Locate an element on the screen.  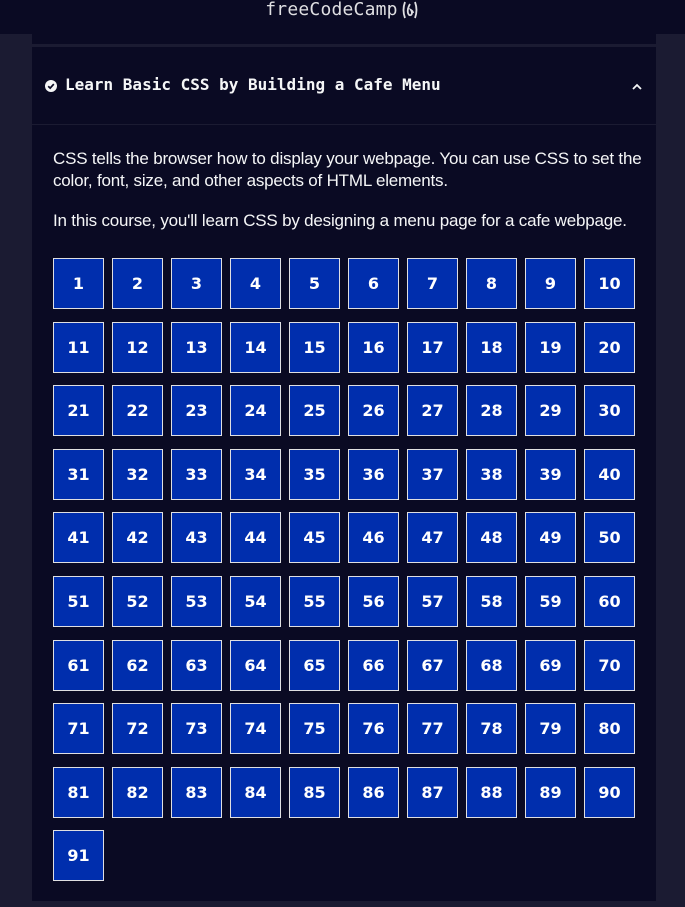
step-button: 32 is located at coordinates (137, 474).